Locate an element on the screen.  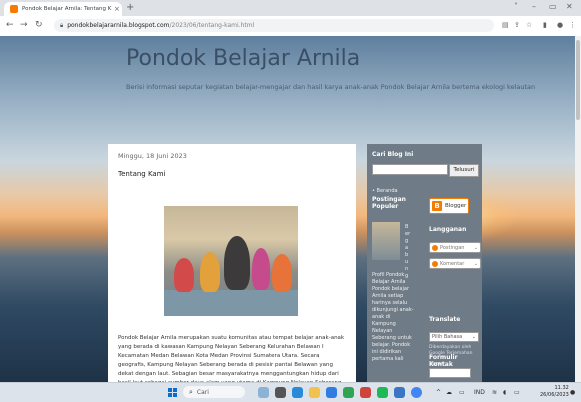
post-title: Tentang Kami is located at coordinates (142, 174).